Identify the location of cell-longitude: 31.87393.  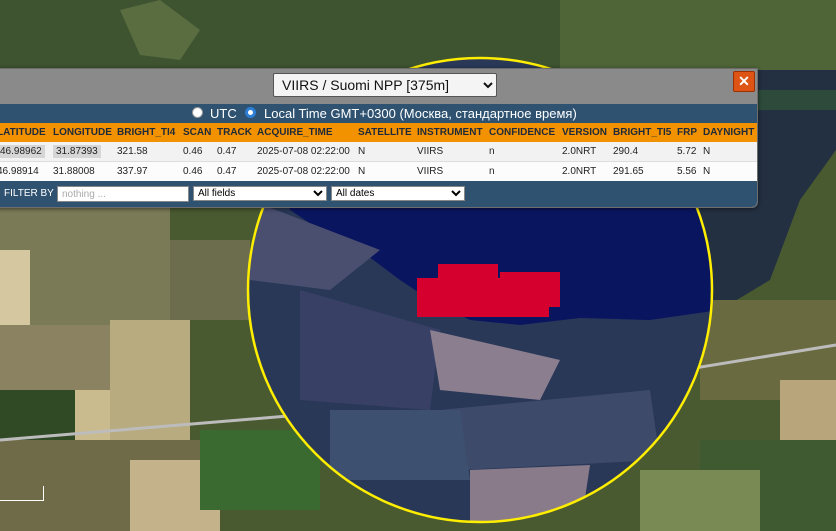
(81, 152).